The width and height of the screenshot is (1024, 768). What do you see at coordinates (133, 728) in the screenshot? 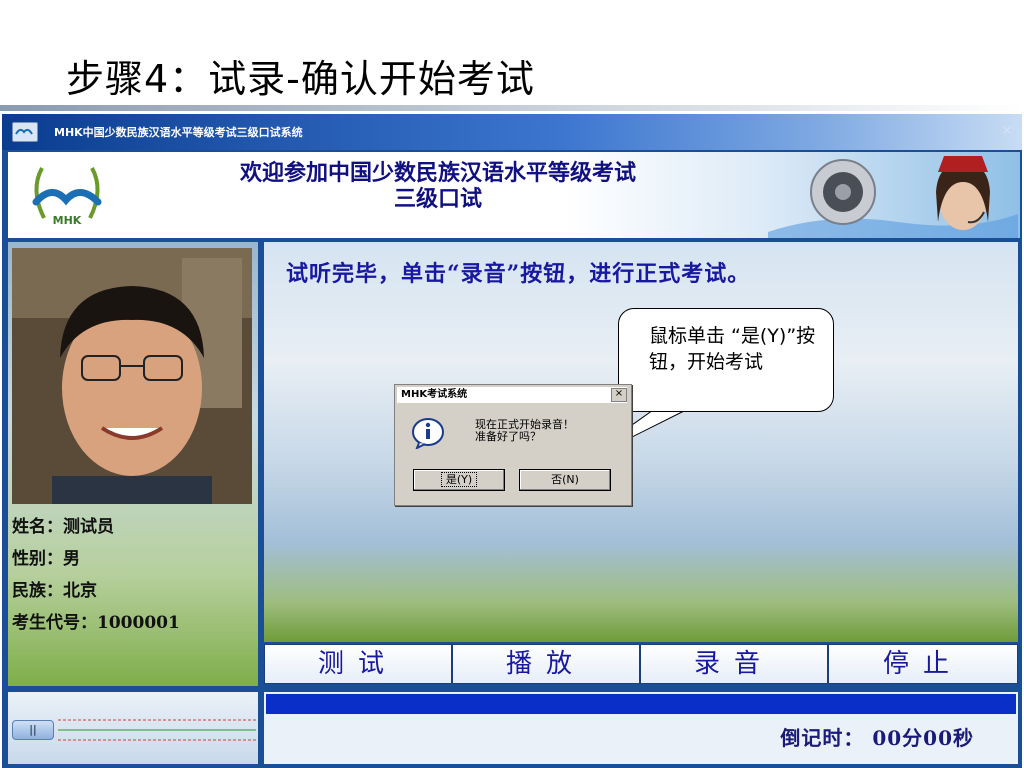
I see `audio-level-panel: ||` at bounding box center [133, 728].